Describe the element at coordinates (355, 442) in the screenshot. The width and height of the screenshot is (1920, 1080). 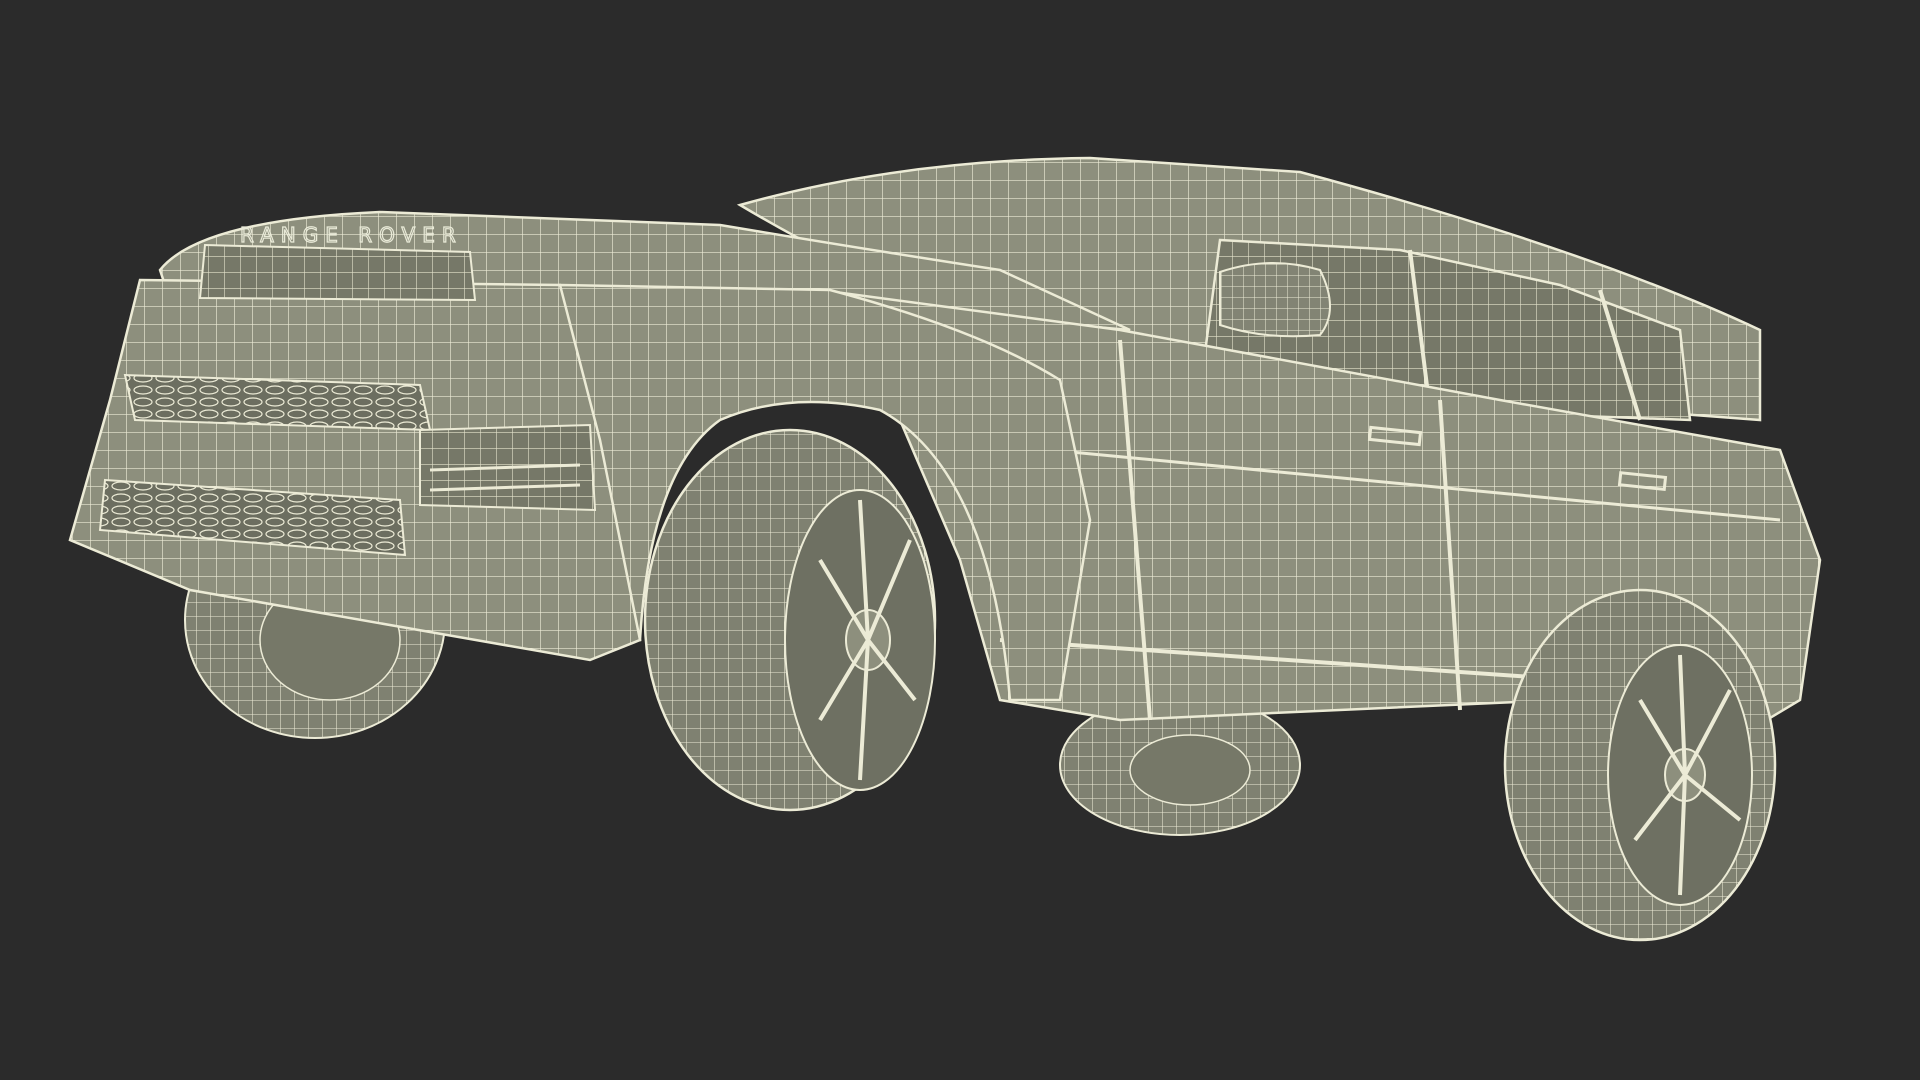
I see `front-bumper: RANGE ROVER` at that location.